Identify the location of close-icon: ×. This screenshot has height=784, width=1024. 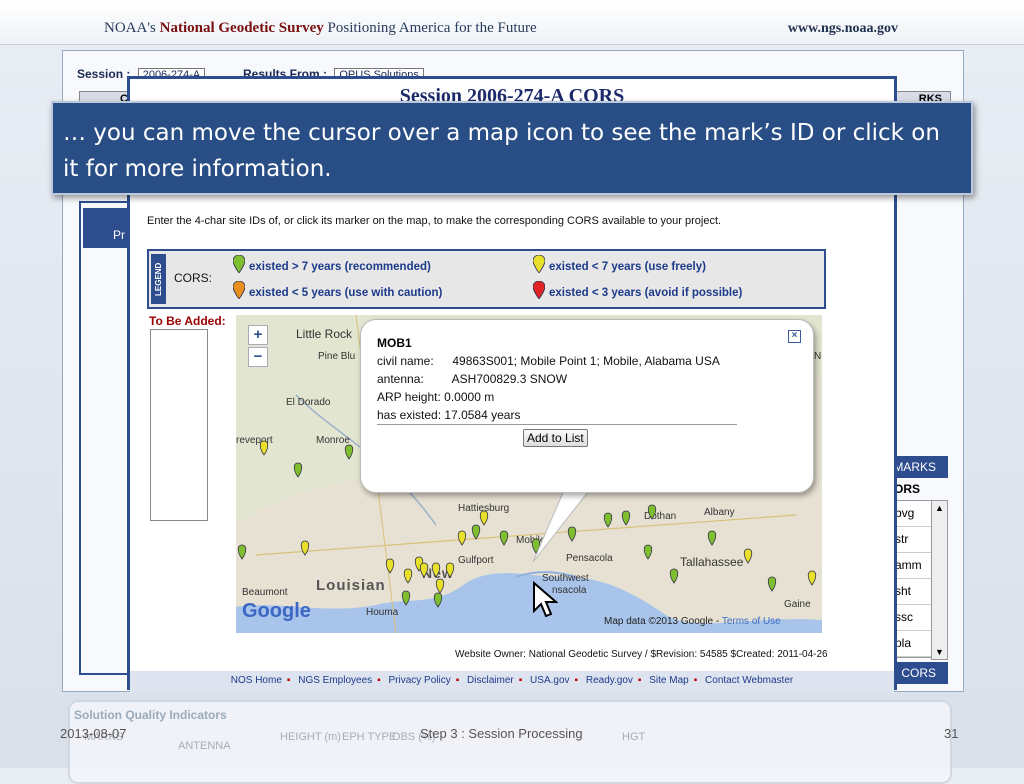
(794, 336).